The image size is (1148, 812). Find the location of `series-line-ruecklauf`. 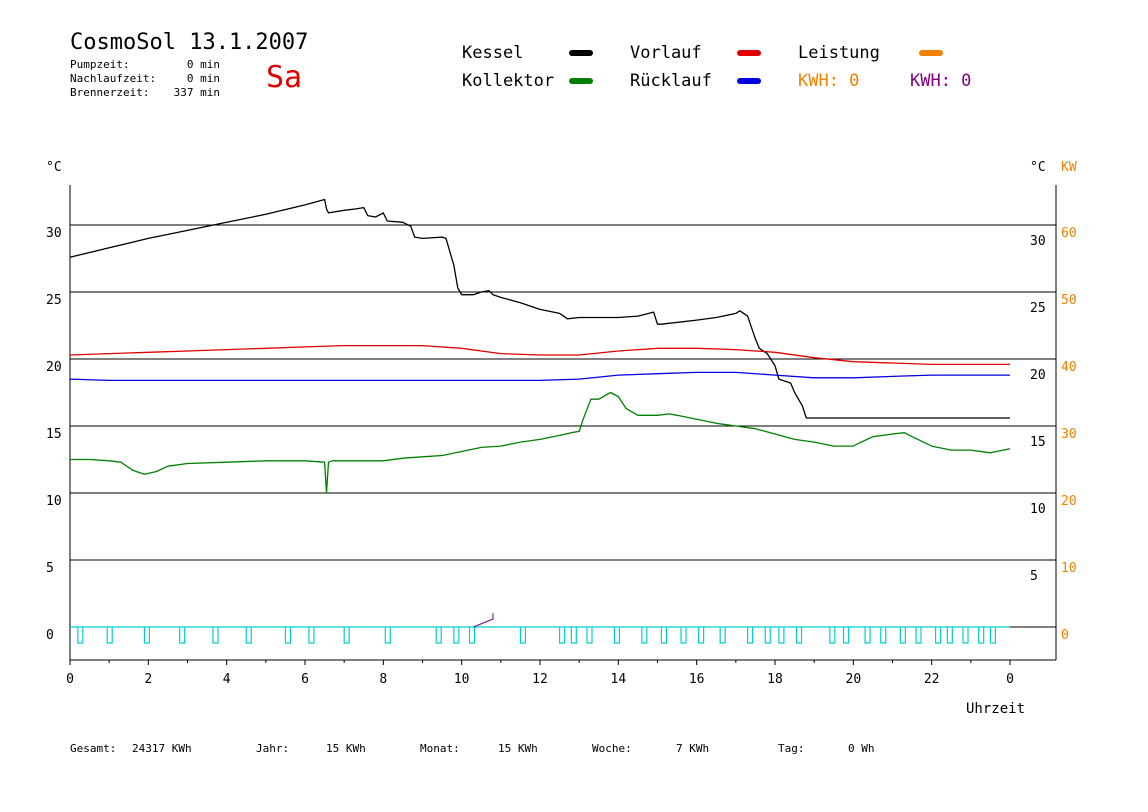

series-line-ruecklauf is located at coordinates (539, 376).